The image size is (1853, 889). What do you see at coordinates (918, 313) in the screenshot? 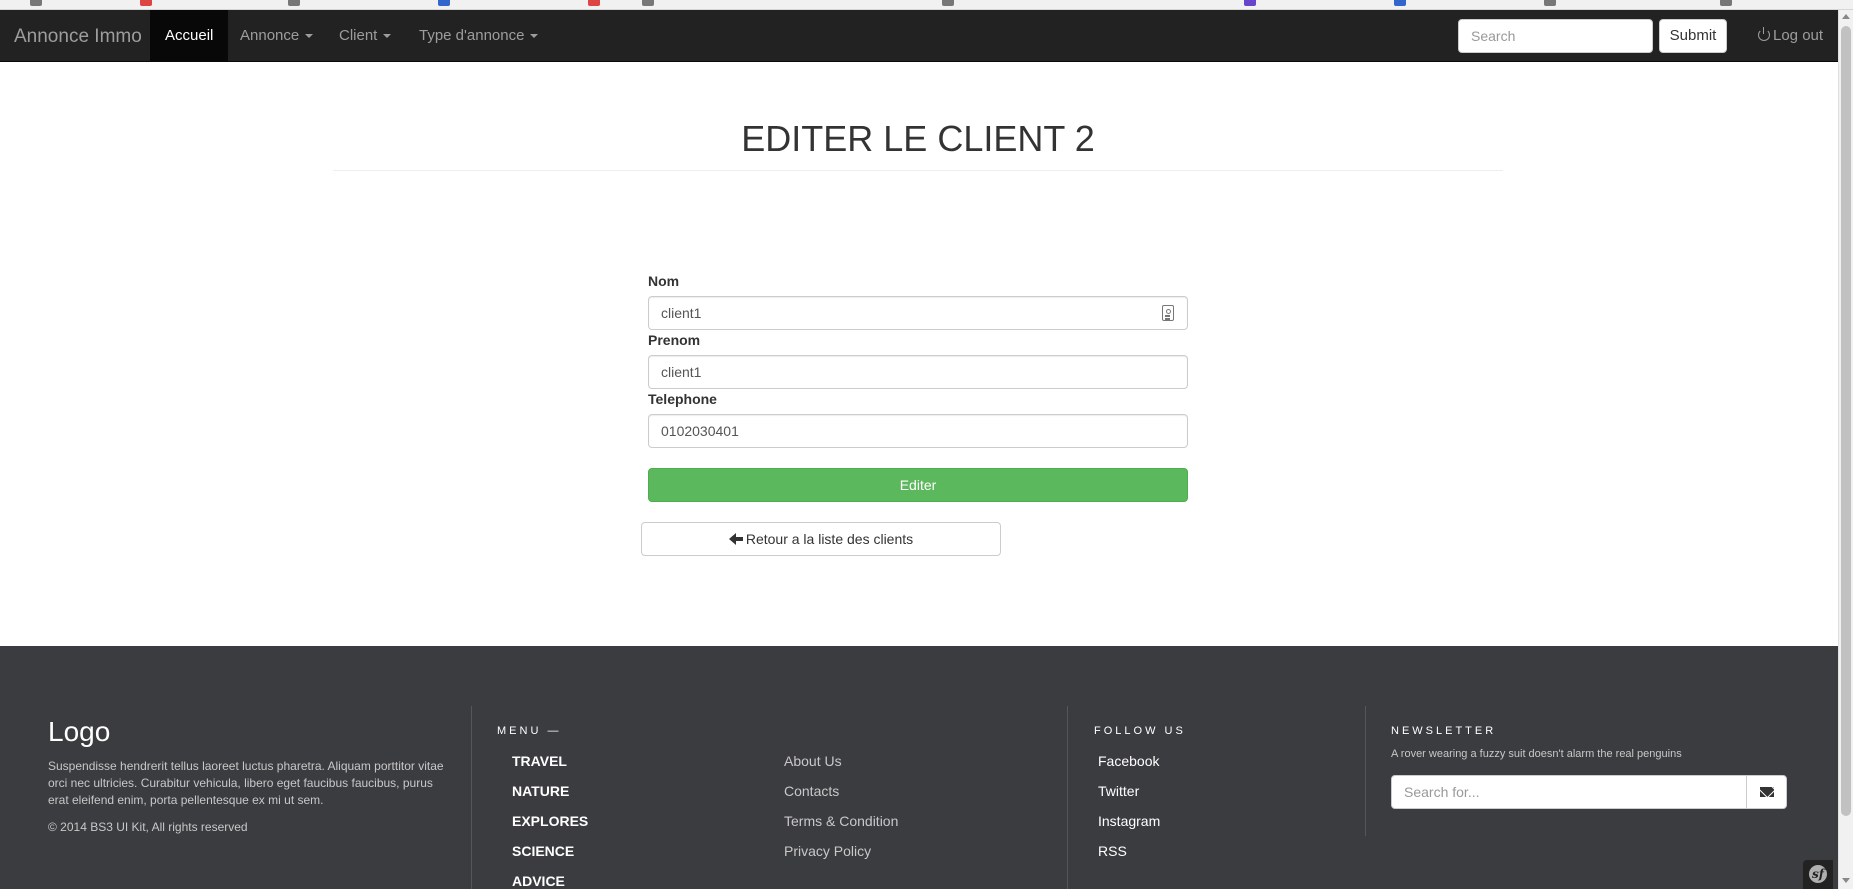
I see `nom-input` at bounding box center [918, 313].